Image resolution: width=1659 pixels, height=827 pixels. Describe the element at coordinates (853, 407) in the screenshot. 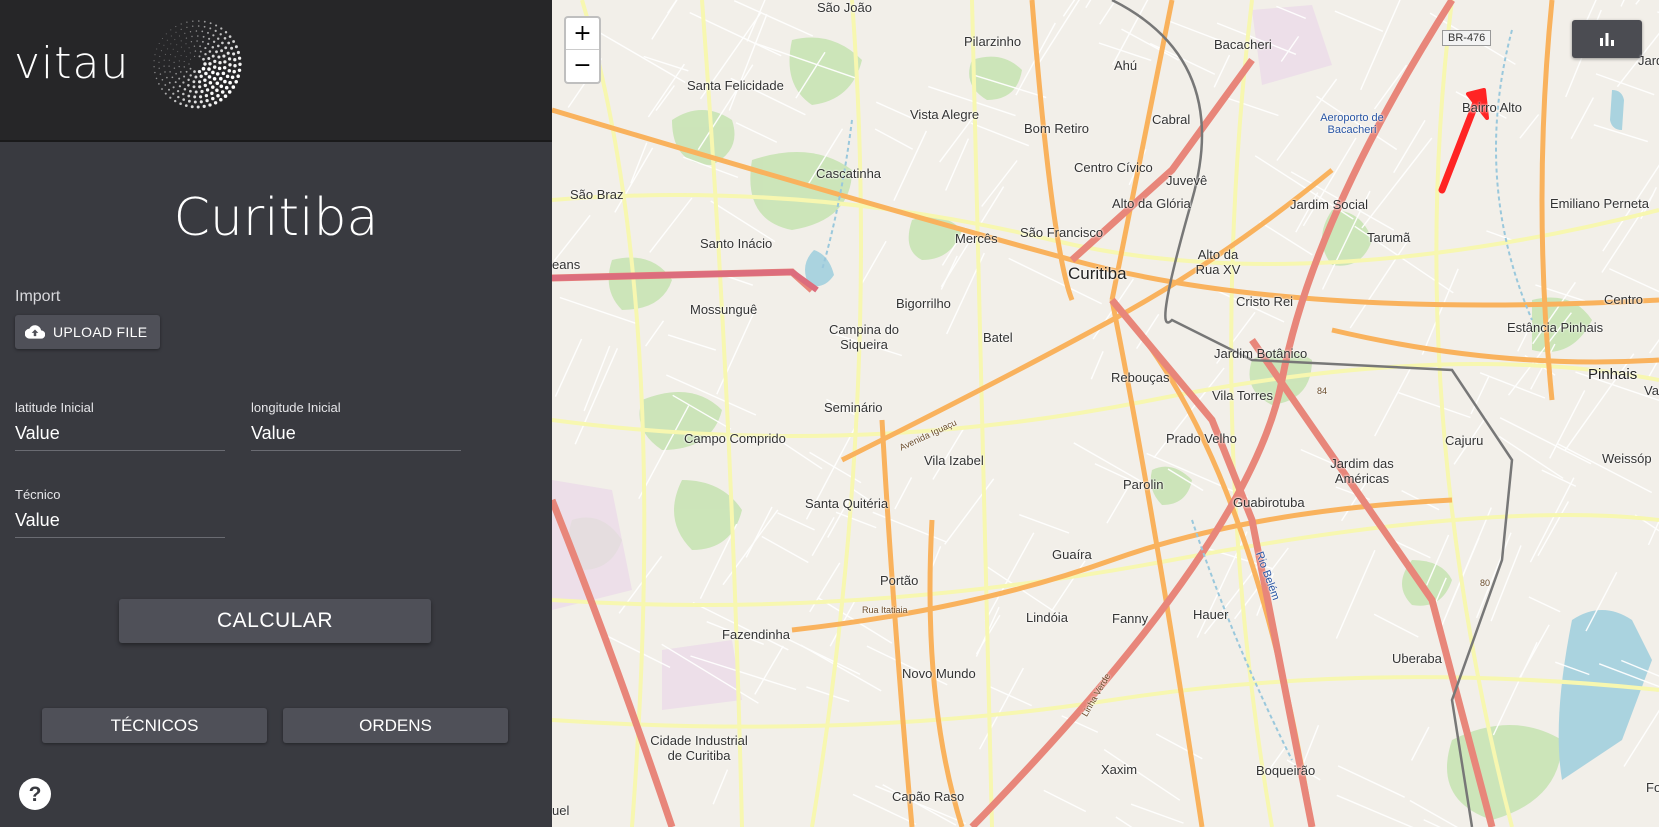

I see `map-label: Seminário` at that location.